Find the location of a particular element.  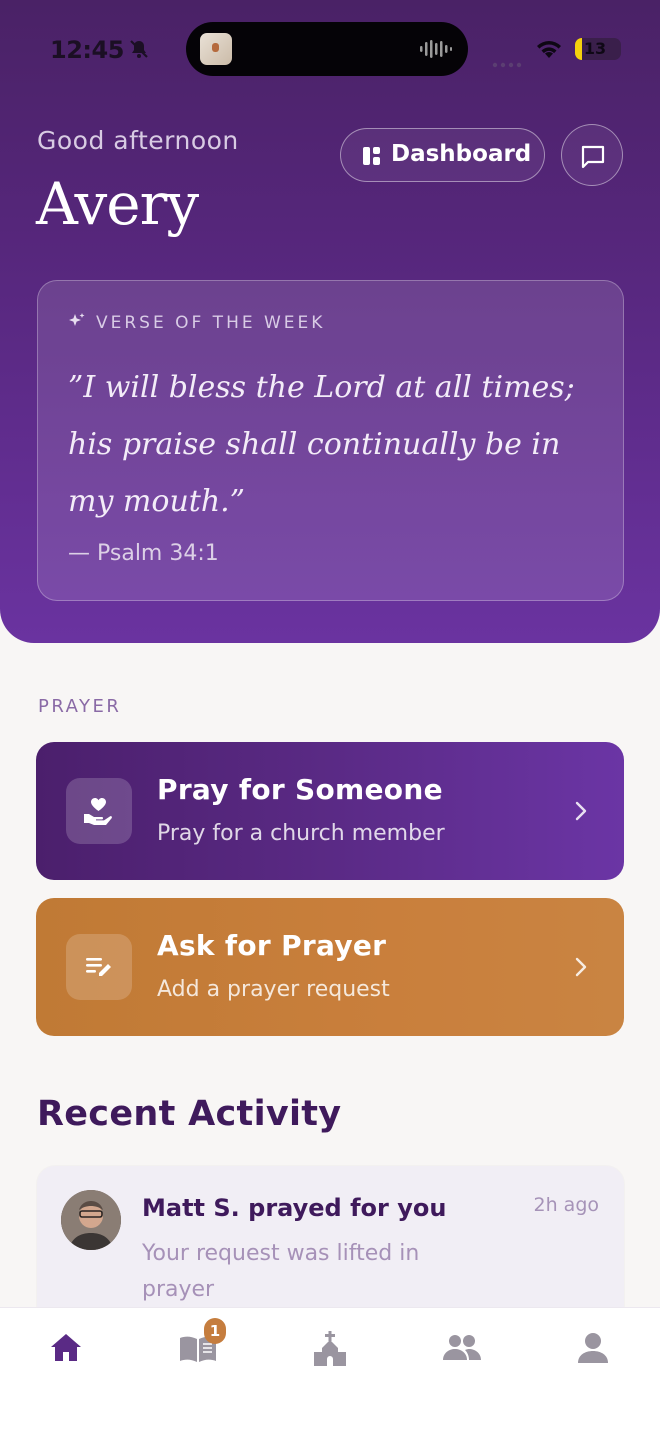

now-playing-artwork is located at coordinates (216, 49).